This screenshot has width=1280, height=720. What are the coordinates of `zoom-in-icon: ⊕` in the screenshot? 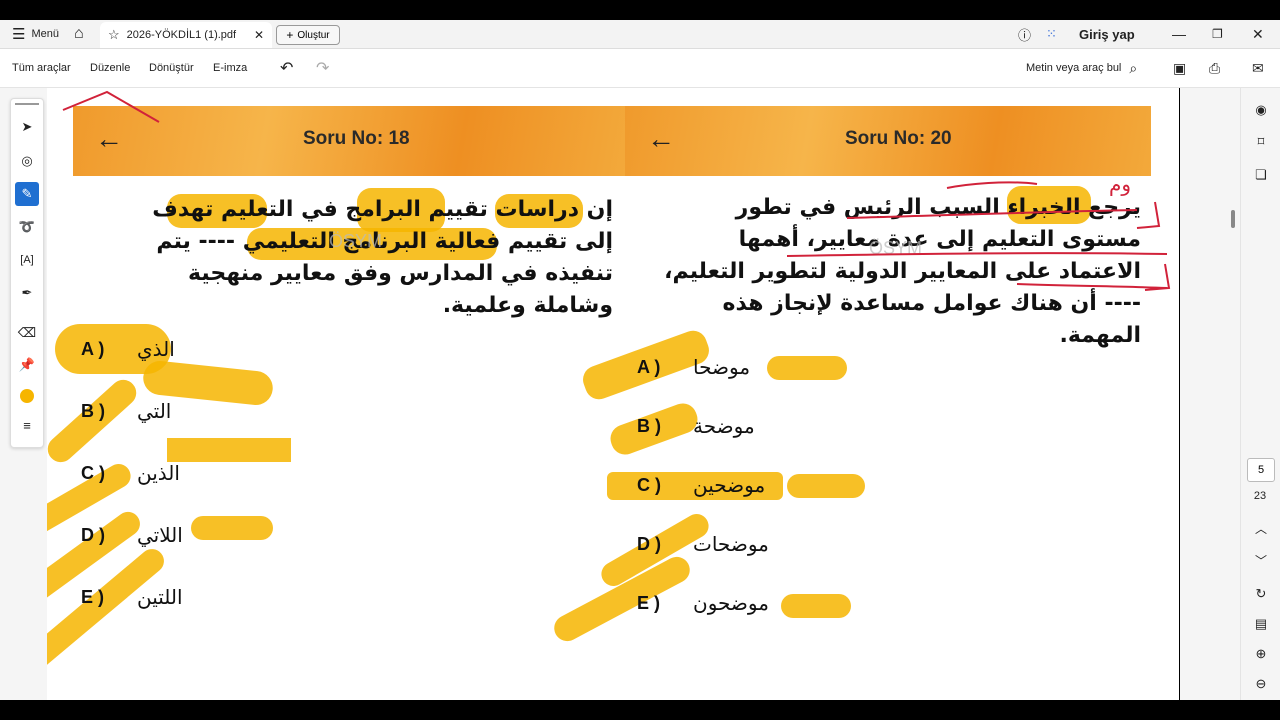 It's located at (1261, 654).